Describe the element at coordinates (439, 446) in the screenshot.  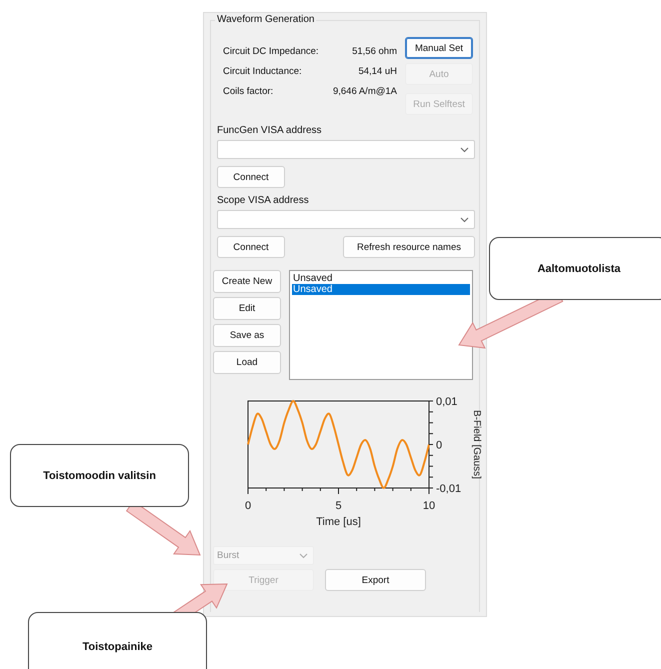
I see `y-tick-label: 0` at that location.